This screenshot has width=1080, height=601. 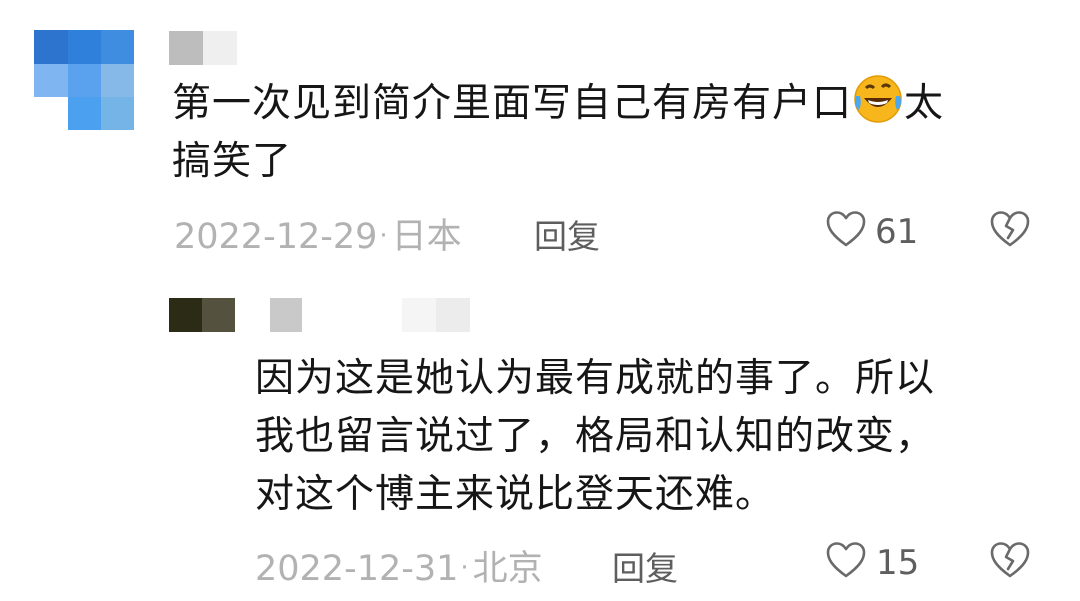 I want to click on comment-meta: 2022-12-31· 北京, so click(x=399, y=565).